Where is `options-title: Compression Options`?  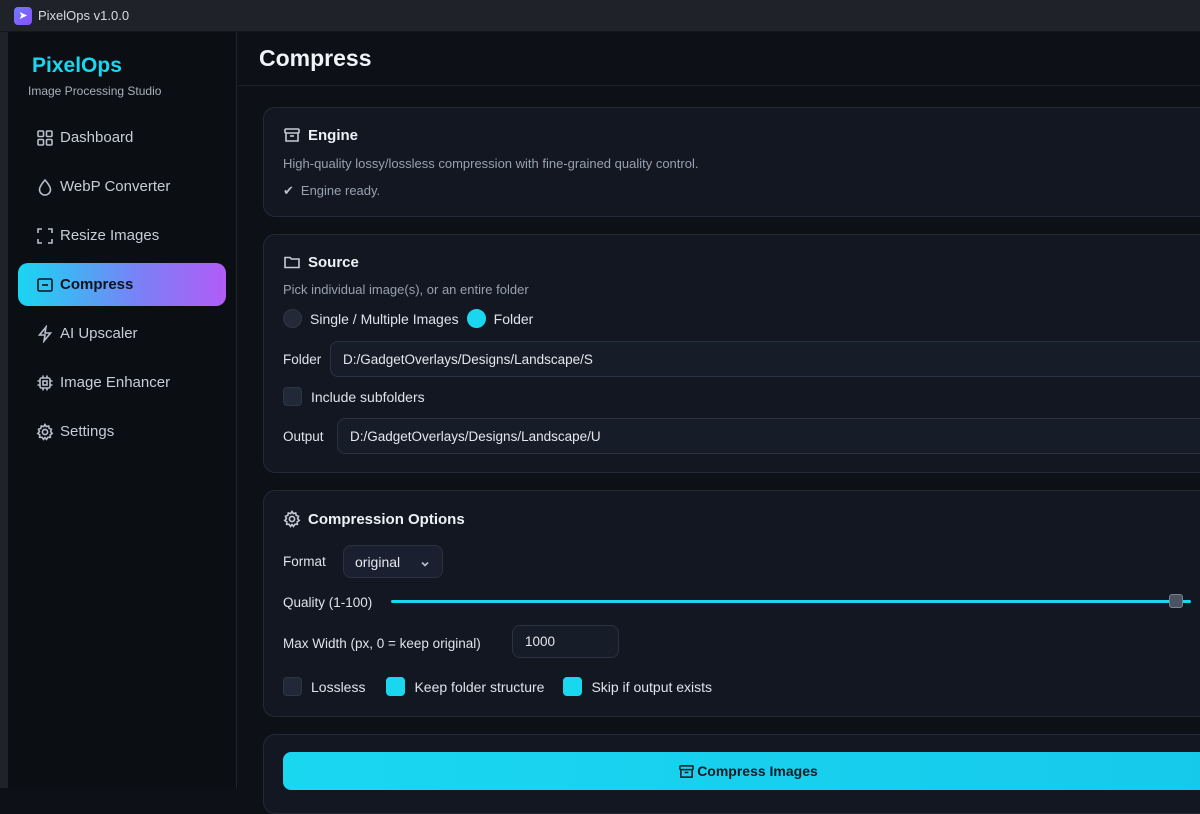 options-title: Compression Options is located at coordinates (386, 519).